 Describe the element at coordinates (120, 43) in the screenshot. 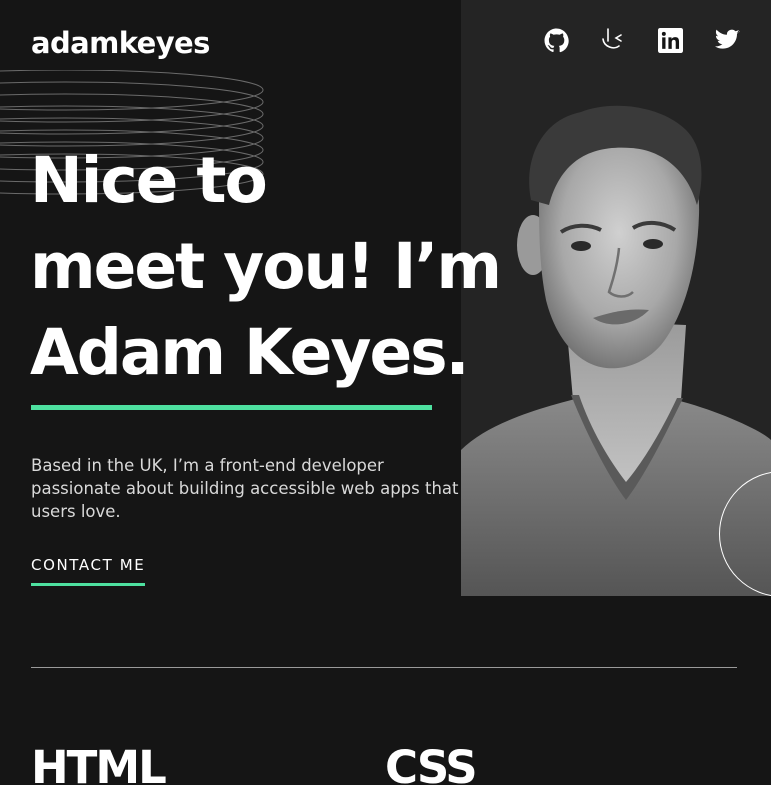

I see `site-logo: adamkeyes` at that location.